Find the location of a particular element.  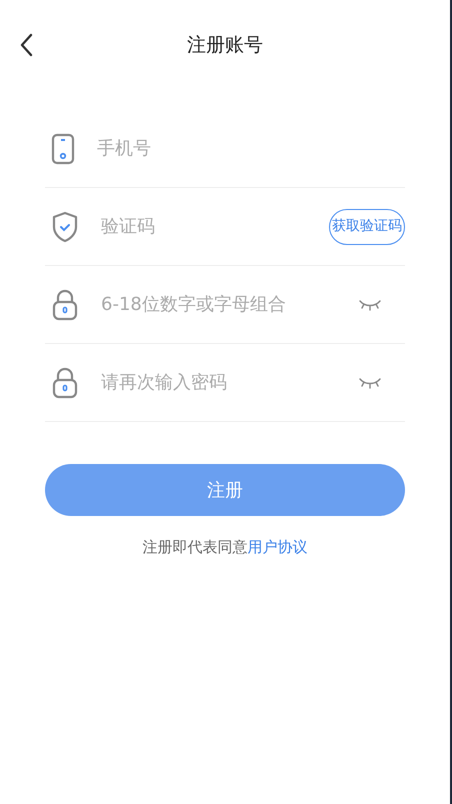

shield-check-icon is located at coordinates (65, 226).